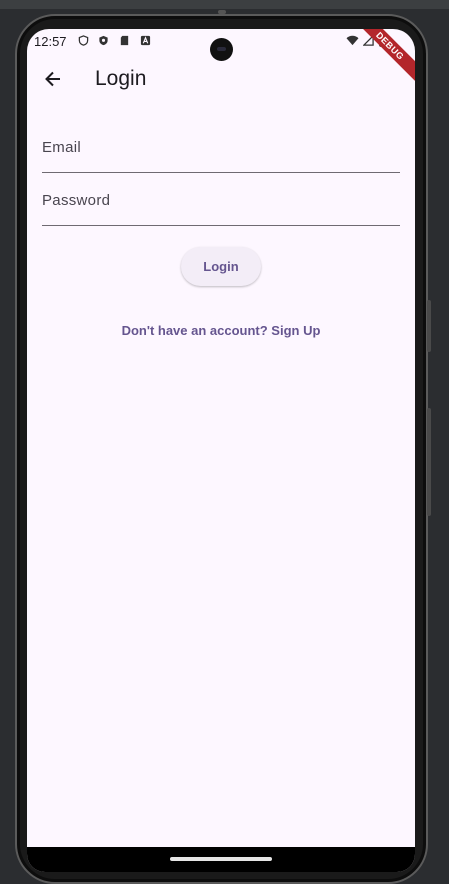  Describe the element at coordinates (224, 4) in the screenshot. I see `emulator-toolbar-edge` at that location.